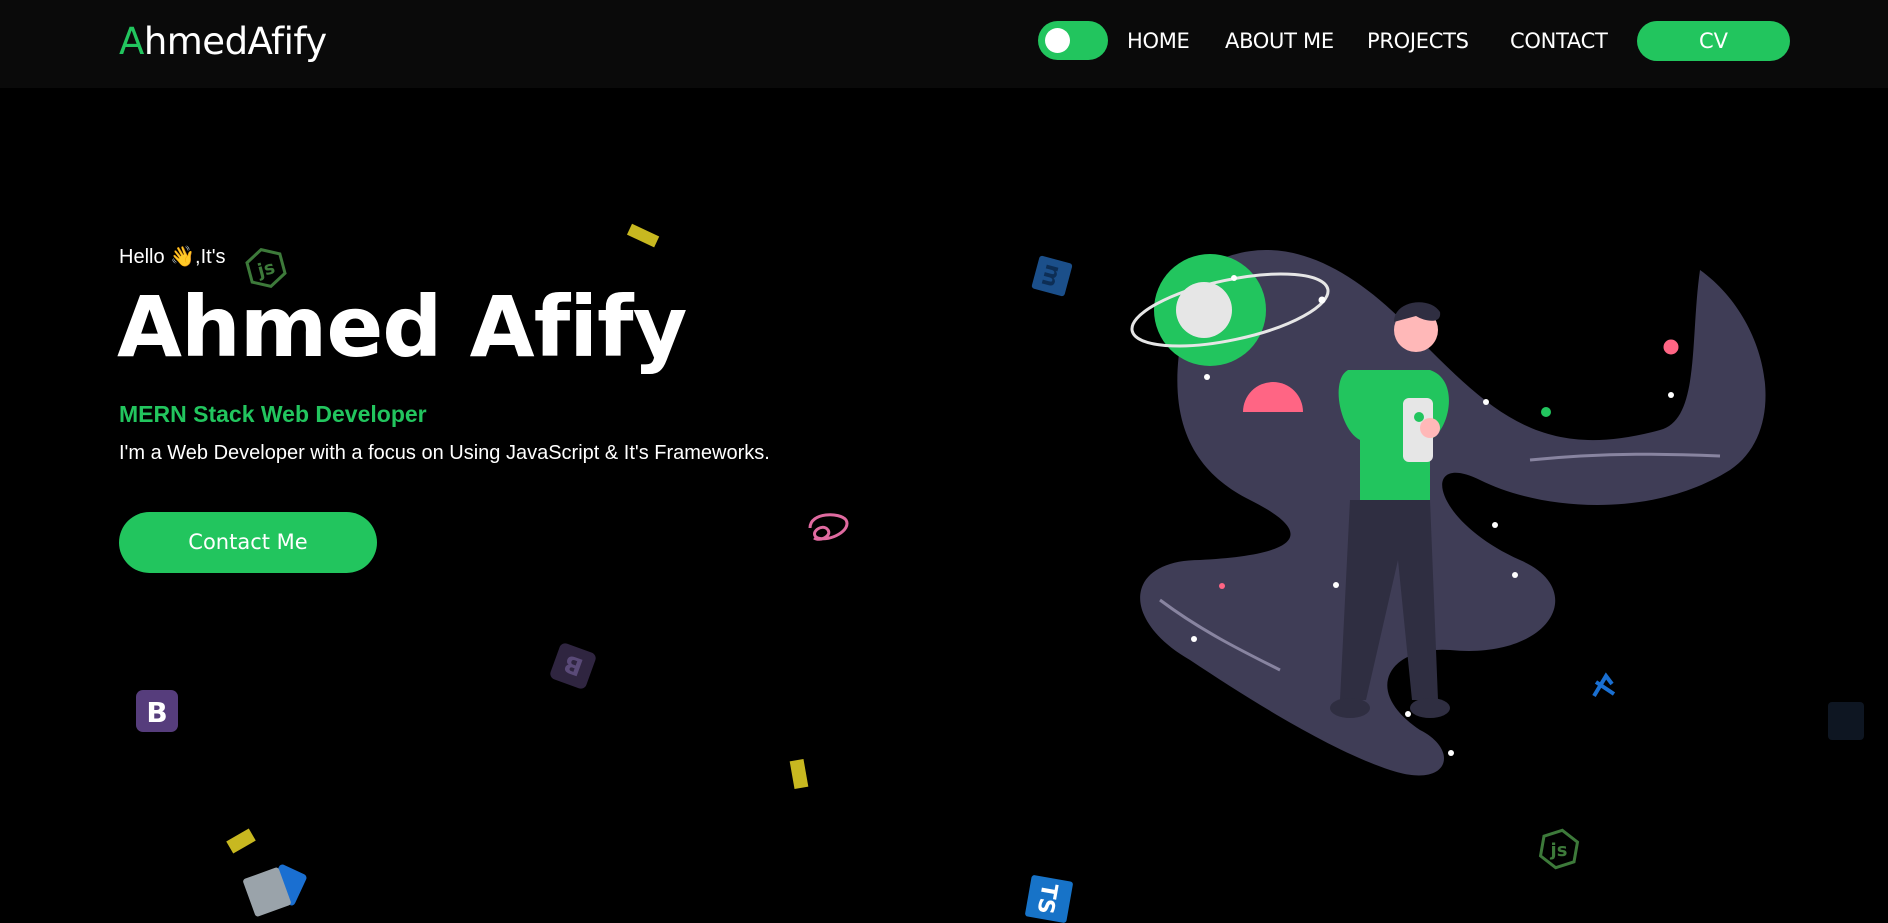 The height and width of the screenshot is (923, 1888). I want to click on nodejs-icon: js, so click(266, 268).